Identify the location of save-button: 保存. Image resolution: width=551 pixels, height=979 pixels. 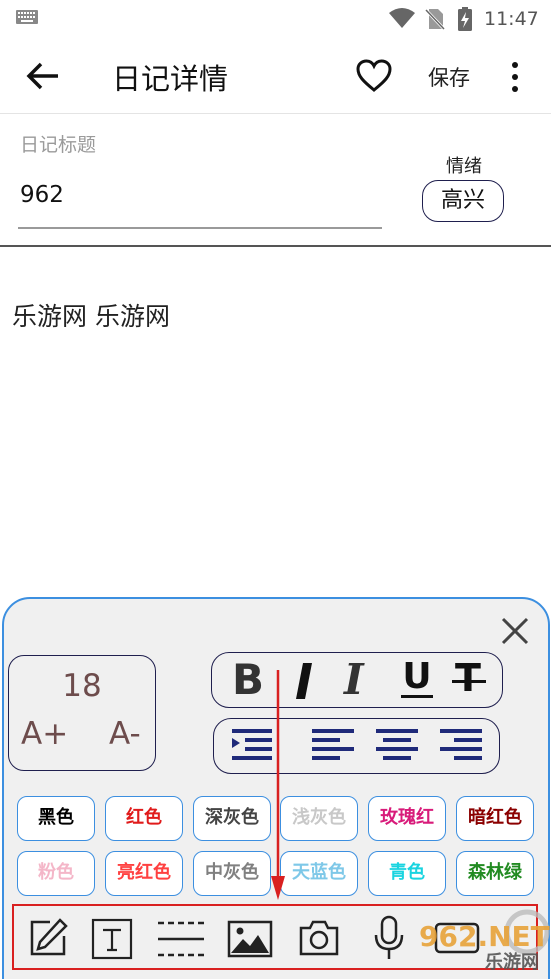
(449, 77).